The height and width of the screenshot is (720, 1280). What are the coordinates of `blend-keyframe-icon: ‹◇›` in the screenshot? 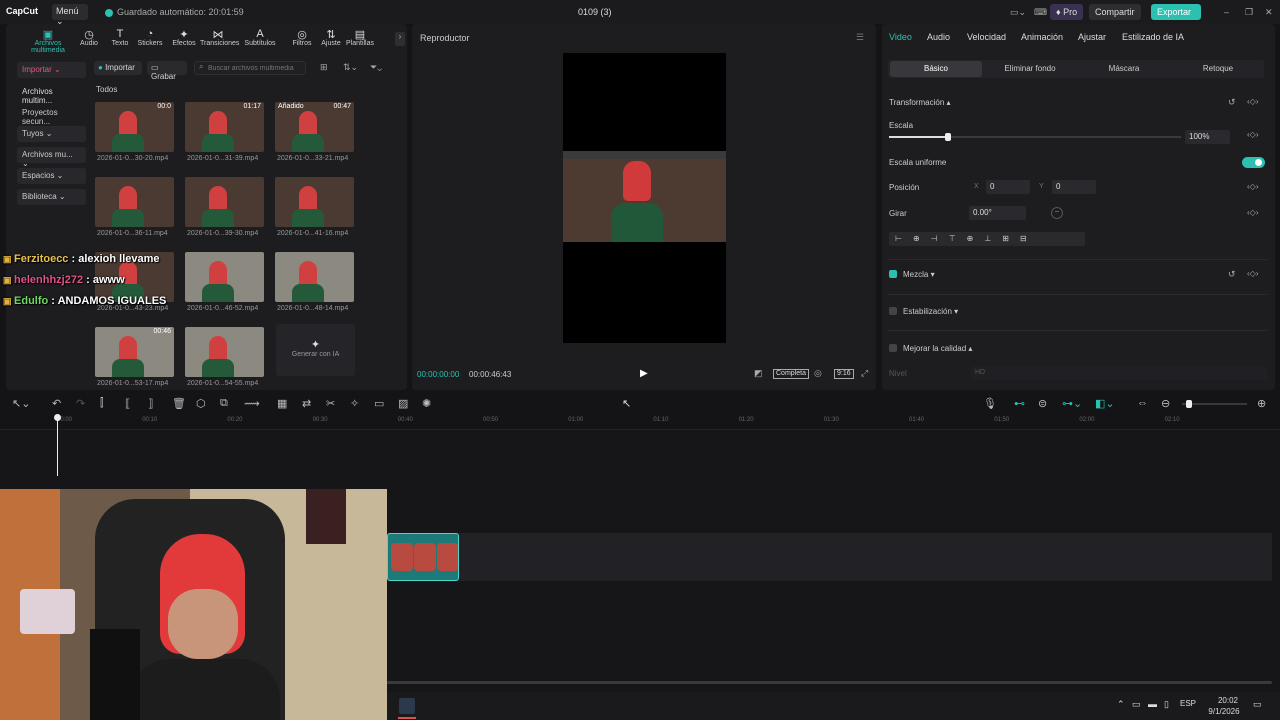 It's located at (1252, 273).